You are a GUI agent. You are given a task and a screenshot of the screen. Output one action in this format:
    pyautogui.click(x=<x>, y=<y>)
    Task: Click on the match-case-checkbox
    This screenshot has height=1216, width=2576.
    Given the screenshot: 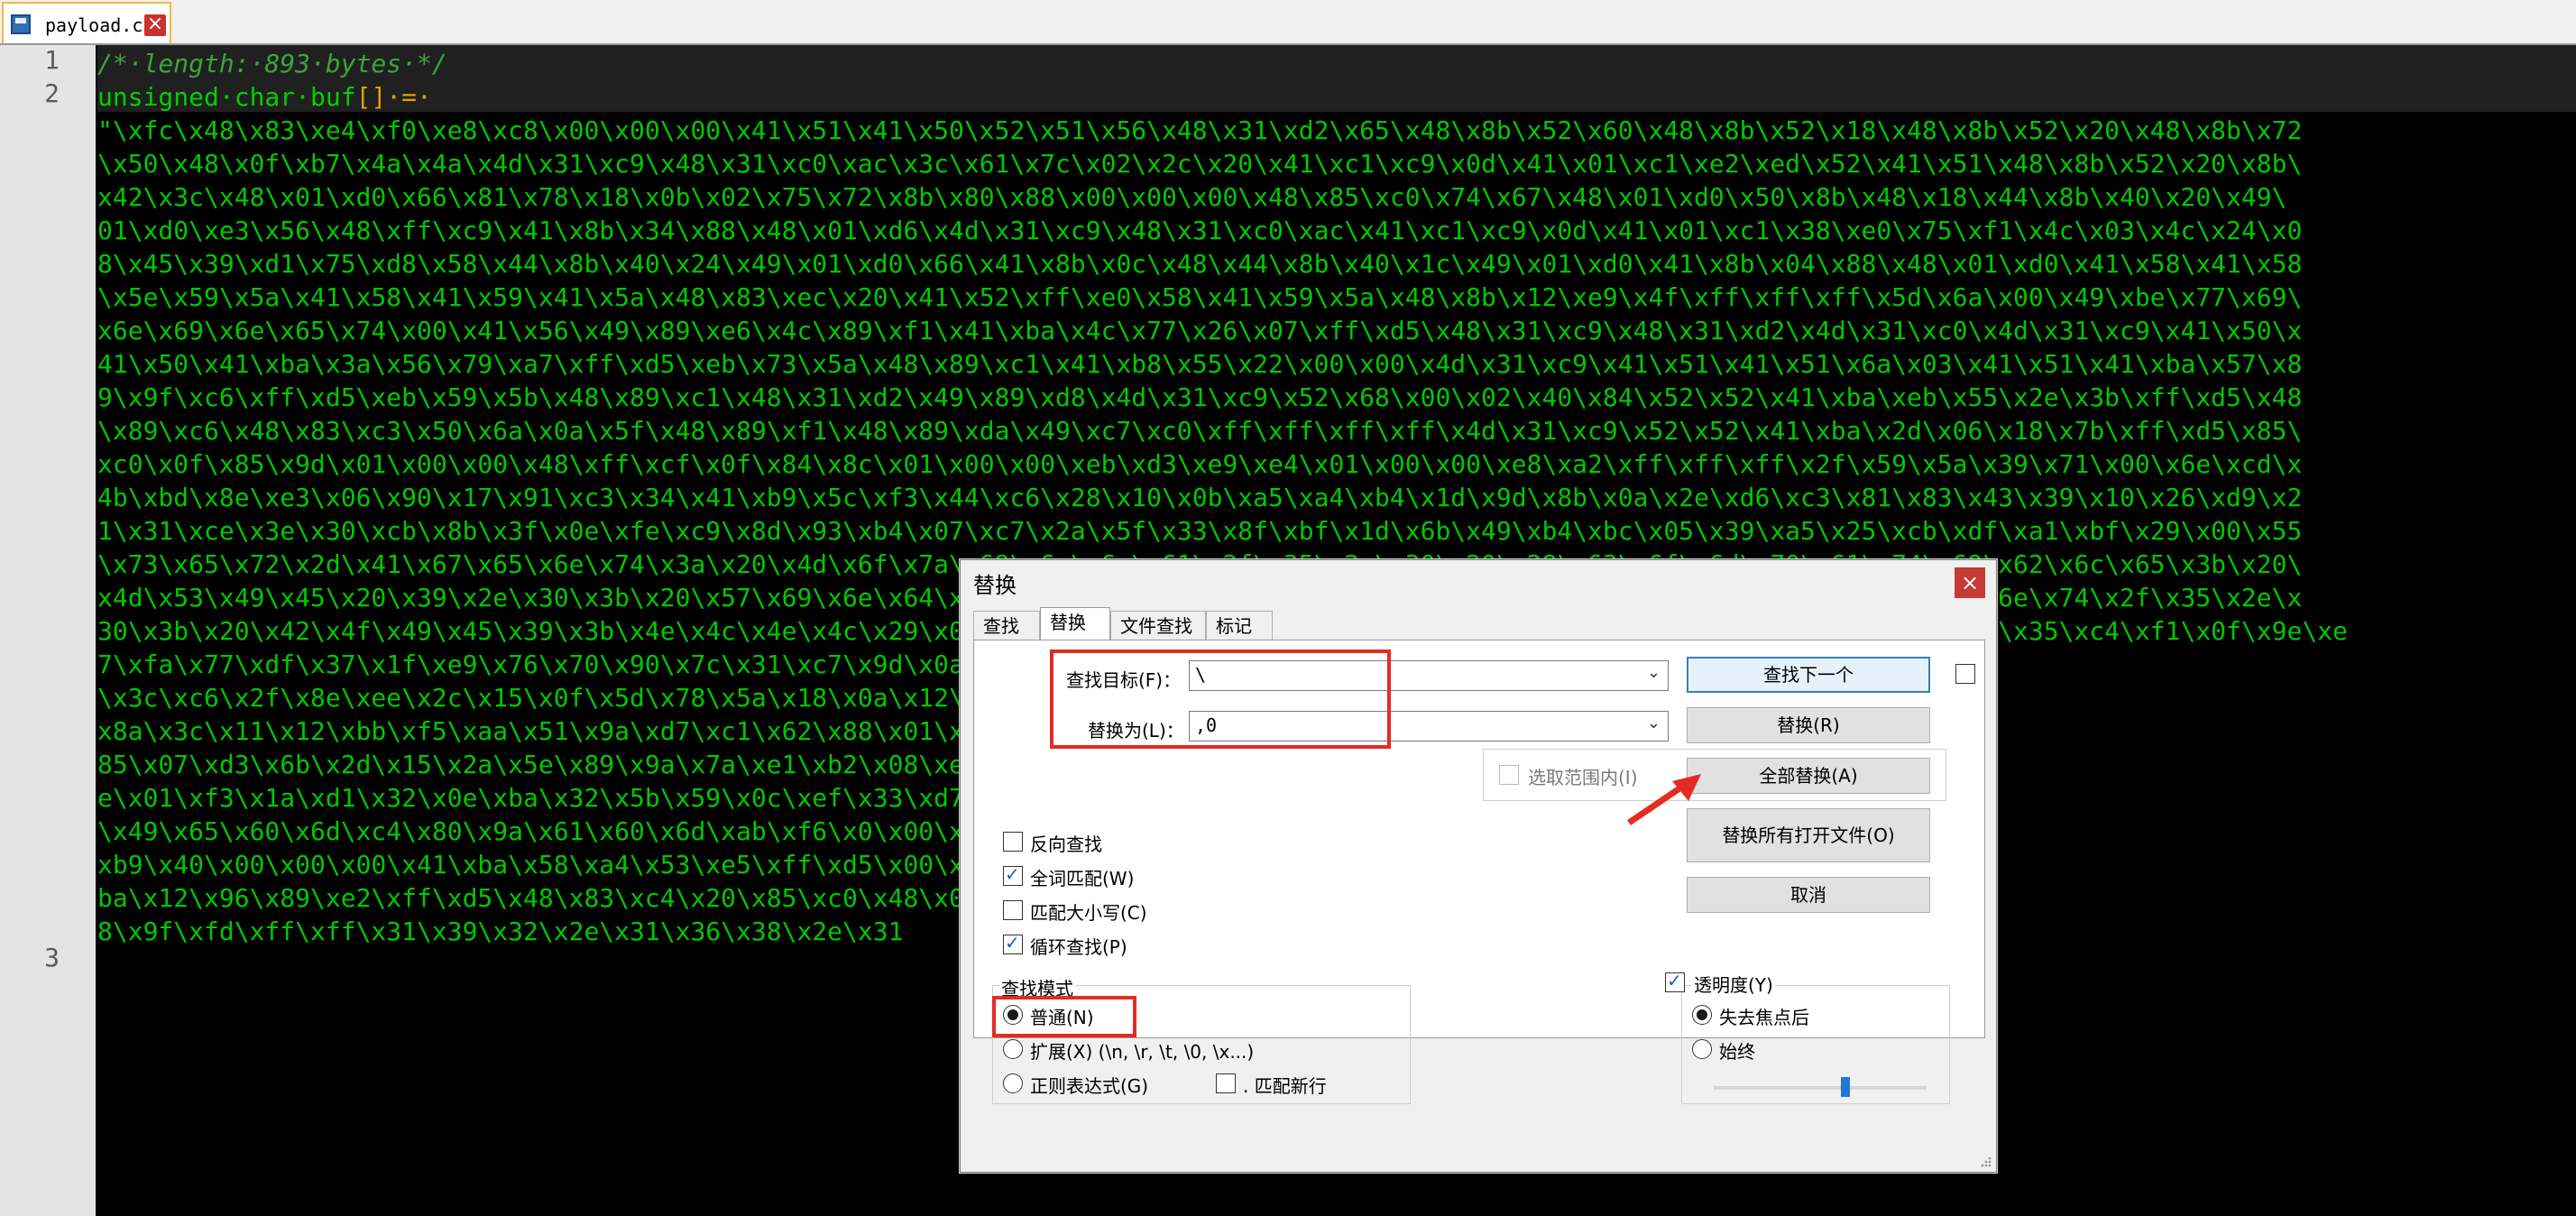 What is the action you would take?
    pyautogui.click(x=1013, y=910)
    